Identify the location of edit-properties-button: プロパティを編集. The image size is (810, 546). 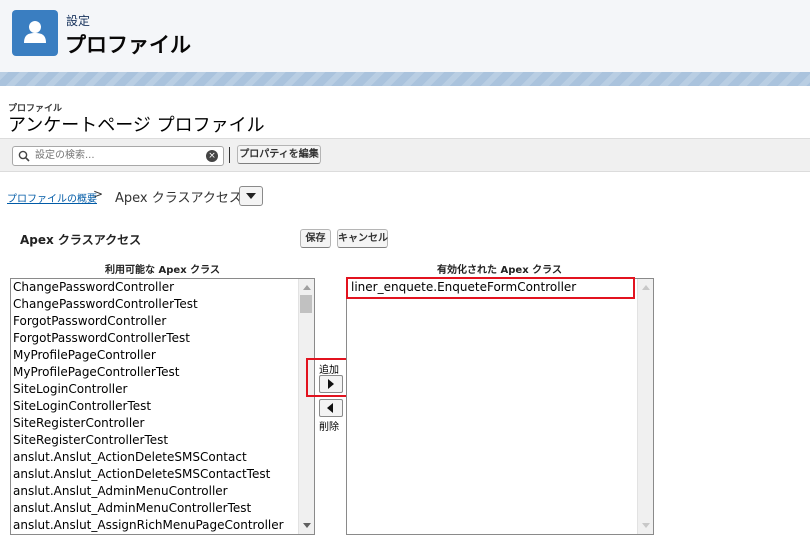
(279, 154).